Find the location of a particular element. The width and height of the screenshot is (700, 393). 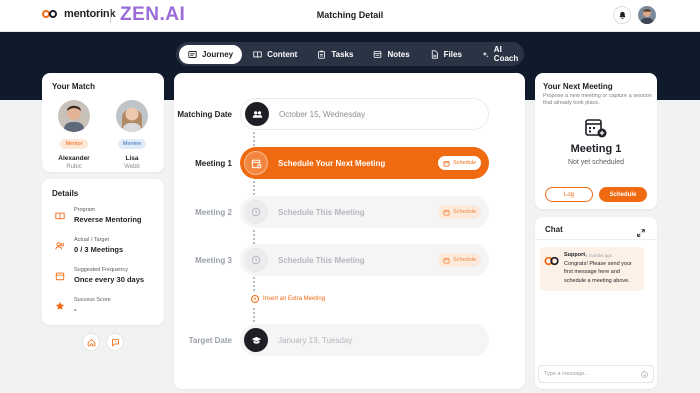

detail-label: Program is located at coordinates (85, 210).